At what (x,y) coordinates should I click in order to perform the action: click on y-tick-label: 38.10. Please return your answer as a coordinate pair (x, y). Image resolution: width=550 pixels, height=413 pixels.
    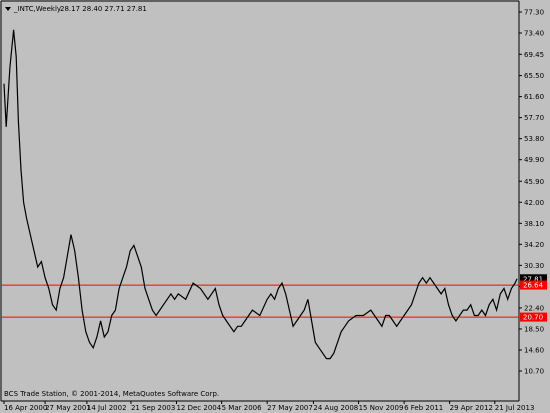
    Looking at the image, I should click on (534, 224).